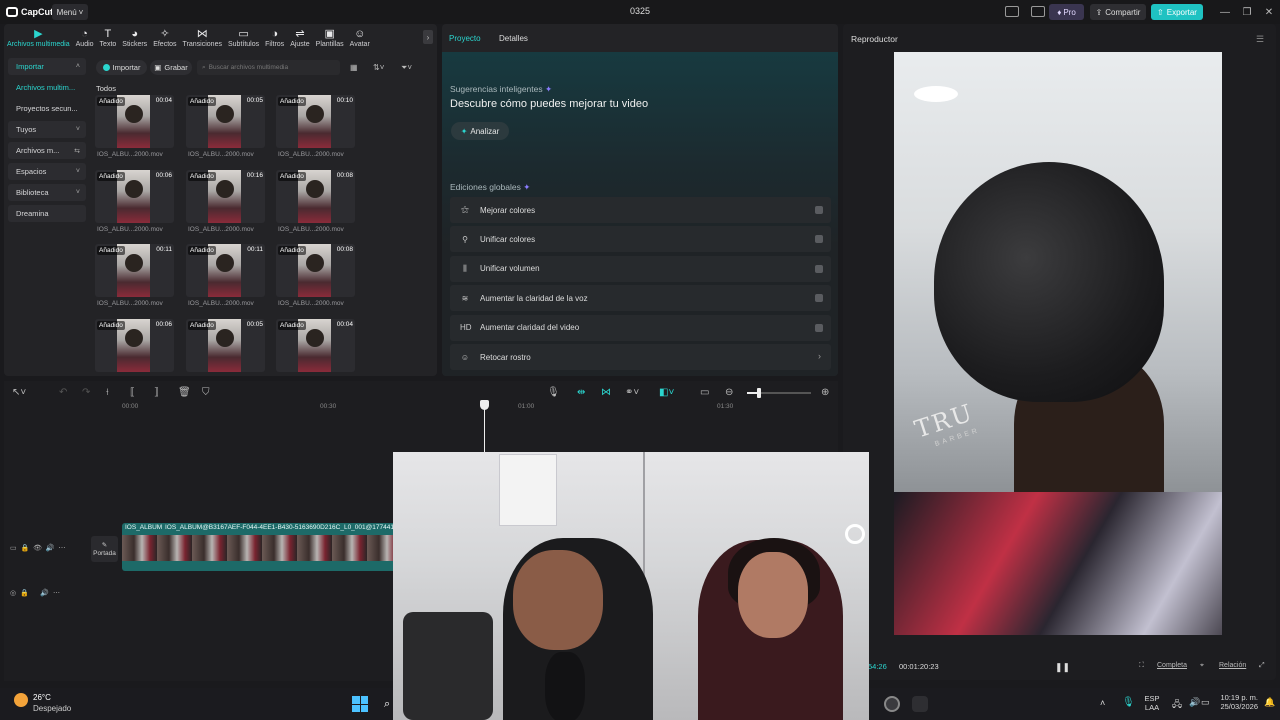 The height and width of the screenshot is (720, 1280). Describe the element at coordinates (243, 38) in the screenshot. I see `tab-subtitle: ▭ Subtítulos` at that location.